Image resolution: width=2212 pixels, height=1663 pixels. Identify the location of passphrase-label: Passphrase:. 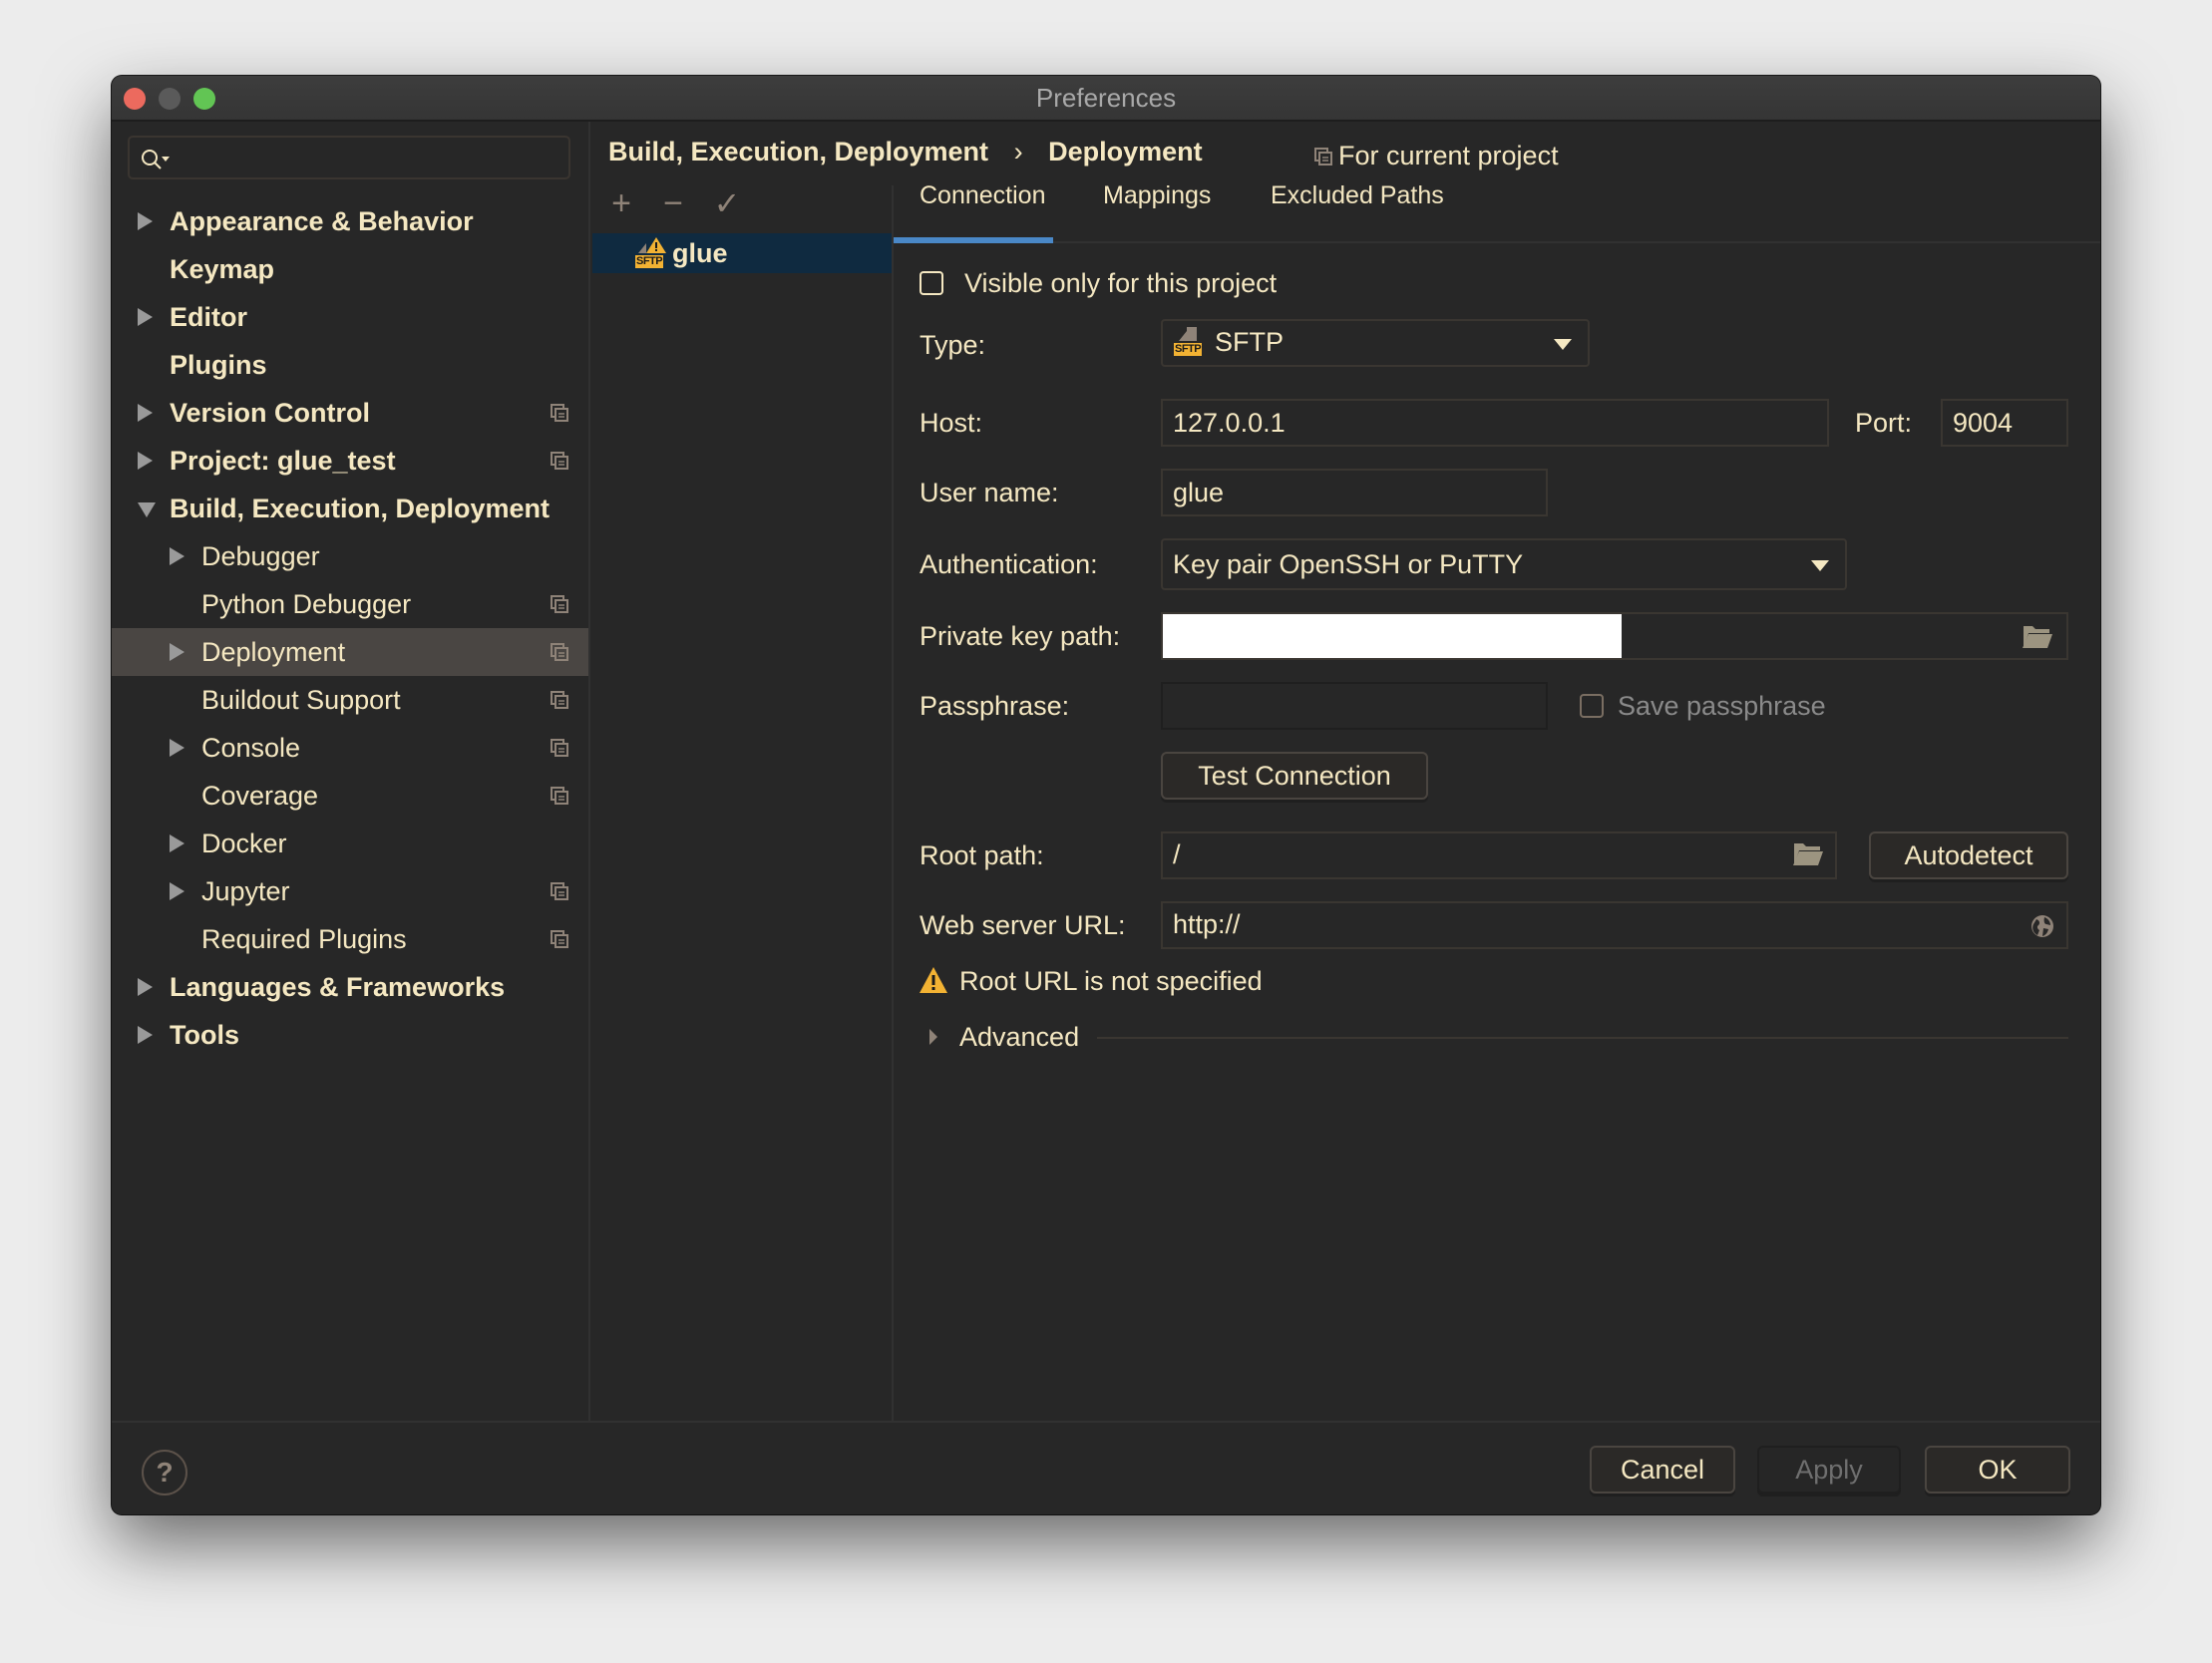
(995, 706).